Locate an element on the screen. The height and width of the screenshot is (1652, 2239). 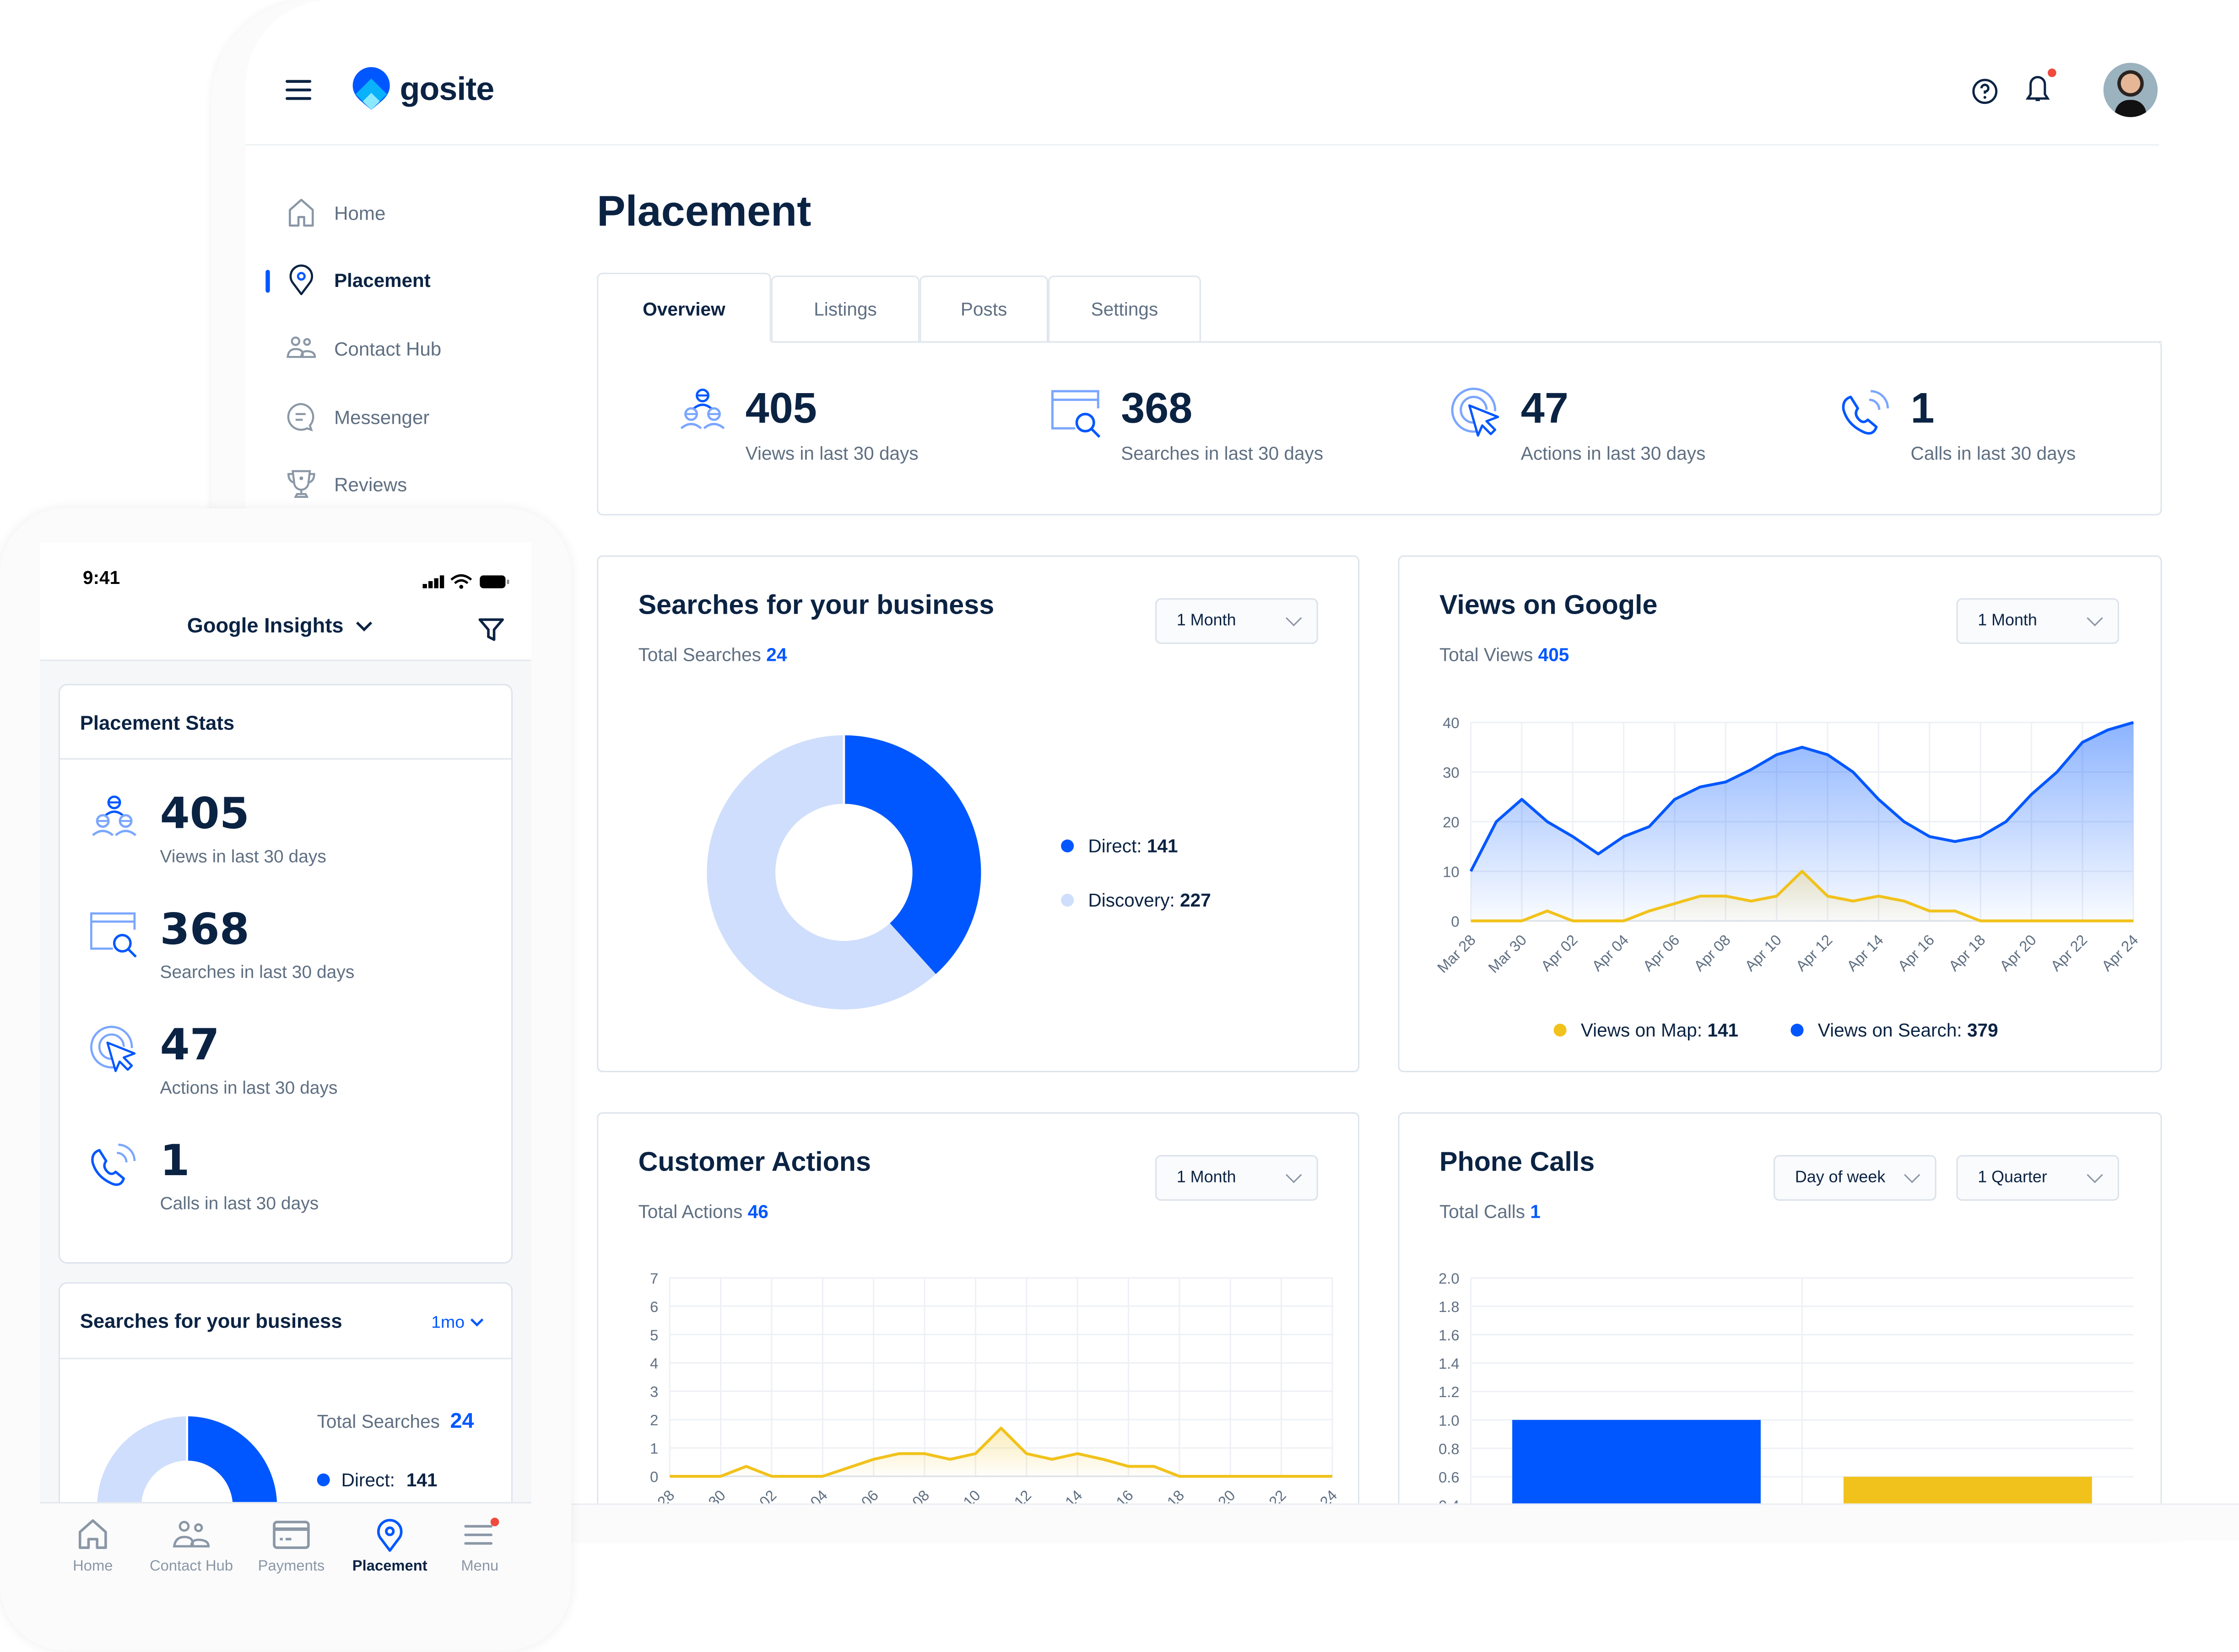
area-fill-actions is located at coordinates (1001, 1452).